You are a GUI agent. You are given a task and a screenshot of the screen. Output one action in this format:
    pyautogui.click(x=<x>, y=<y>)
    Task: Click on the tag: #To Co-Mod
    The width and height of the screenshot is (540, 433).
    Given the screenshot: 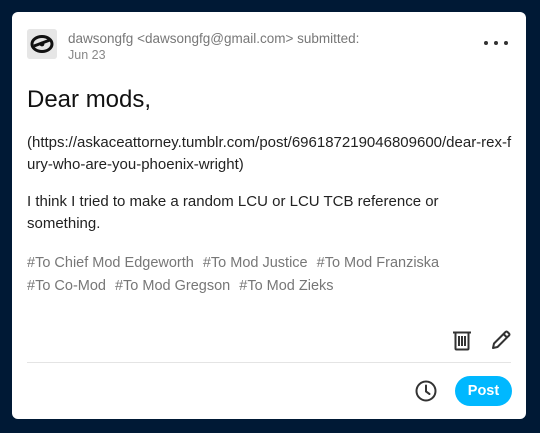 What is the action you would take?
    pyautogui.click(x=66, y=286)
    